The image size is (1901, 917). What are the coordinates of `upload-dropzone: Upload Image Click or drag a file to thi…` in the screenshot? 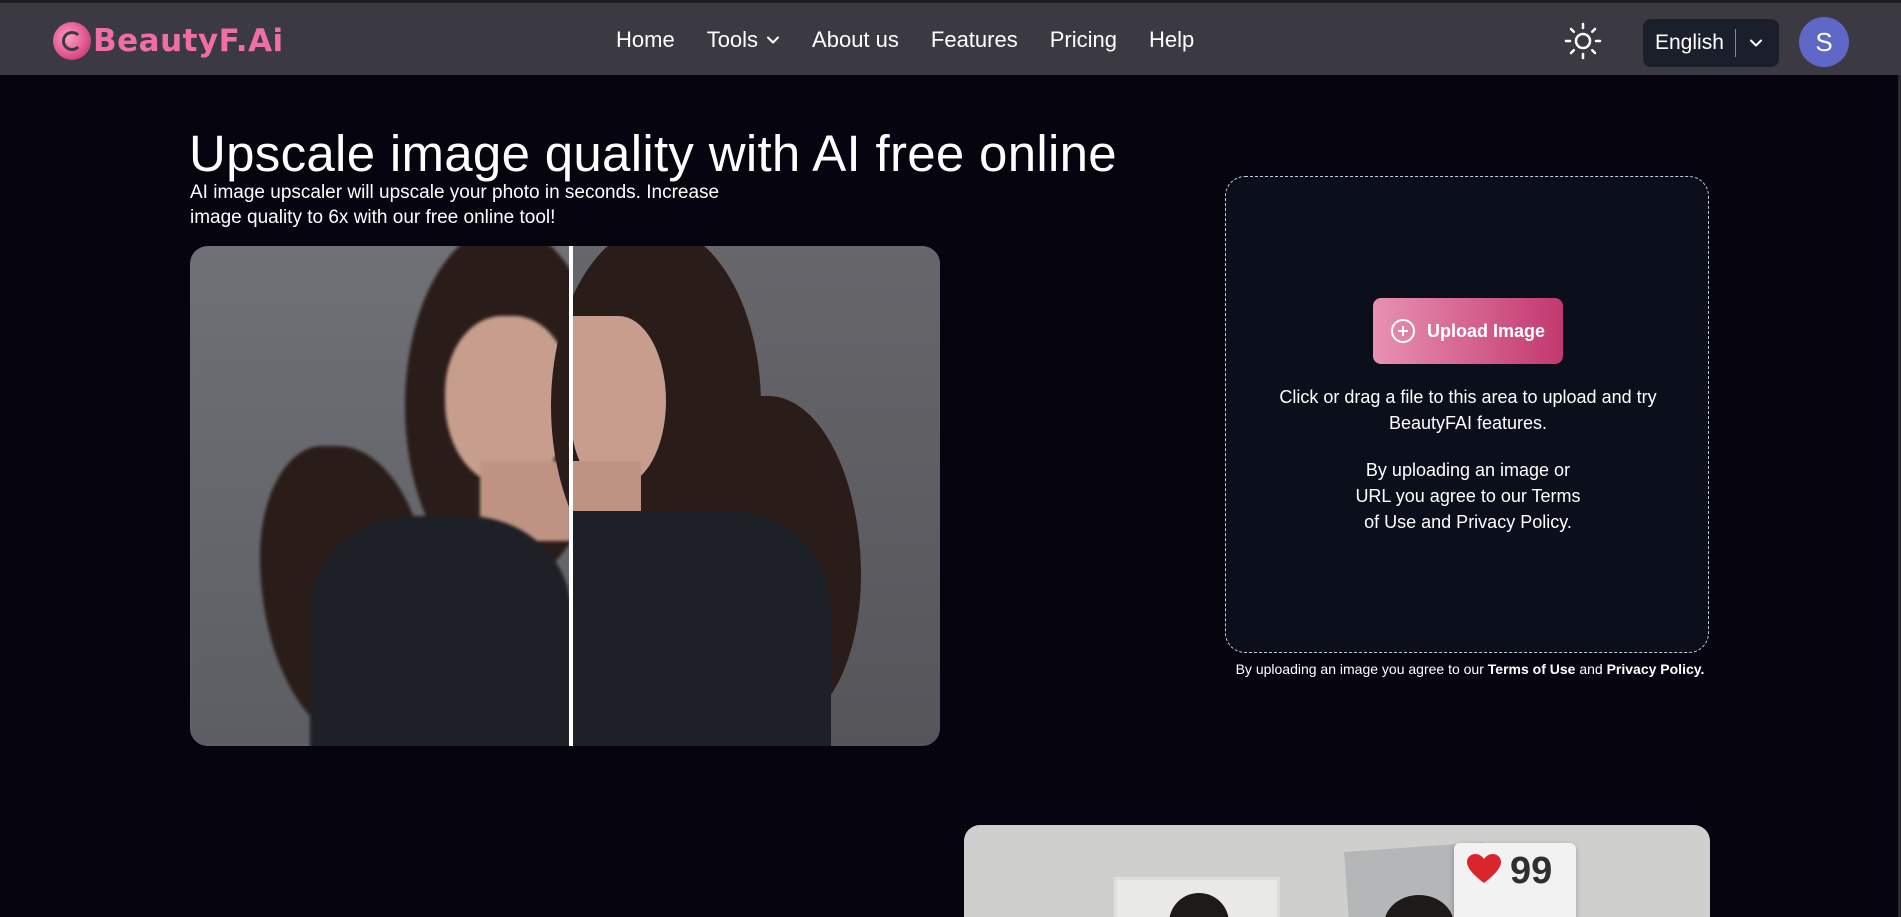 It's located at (1467, 414).